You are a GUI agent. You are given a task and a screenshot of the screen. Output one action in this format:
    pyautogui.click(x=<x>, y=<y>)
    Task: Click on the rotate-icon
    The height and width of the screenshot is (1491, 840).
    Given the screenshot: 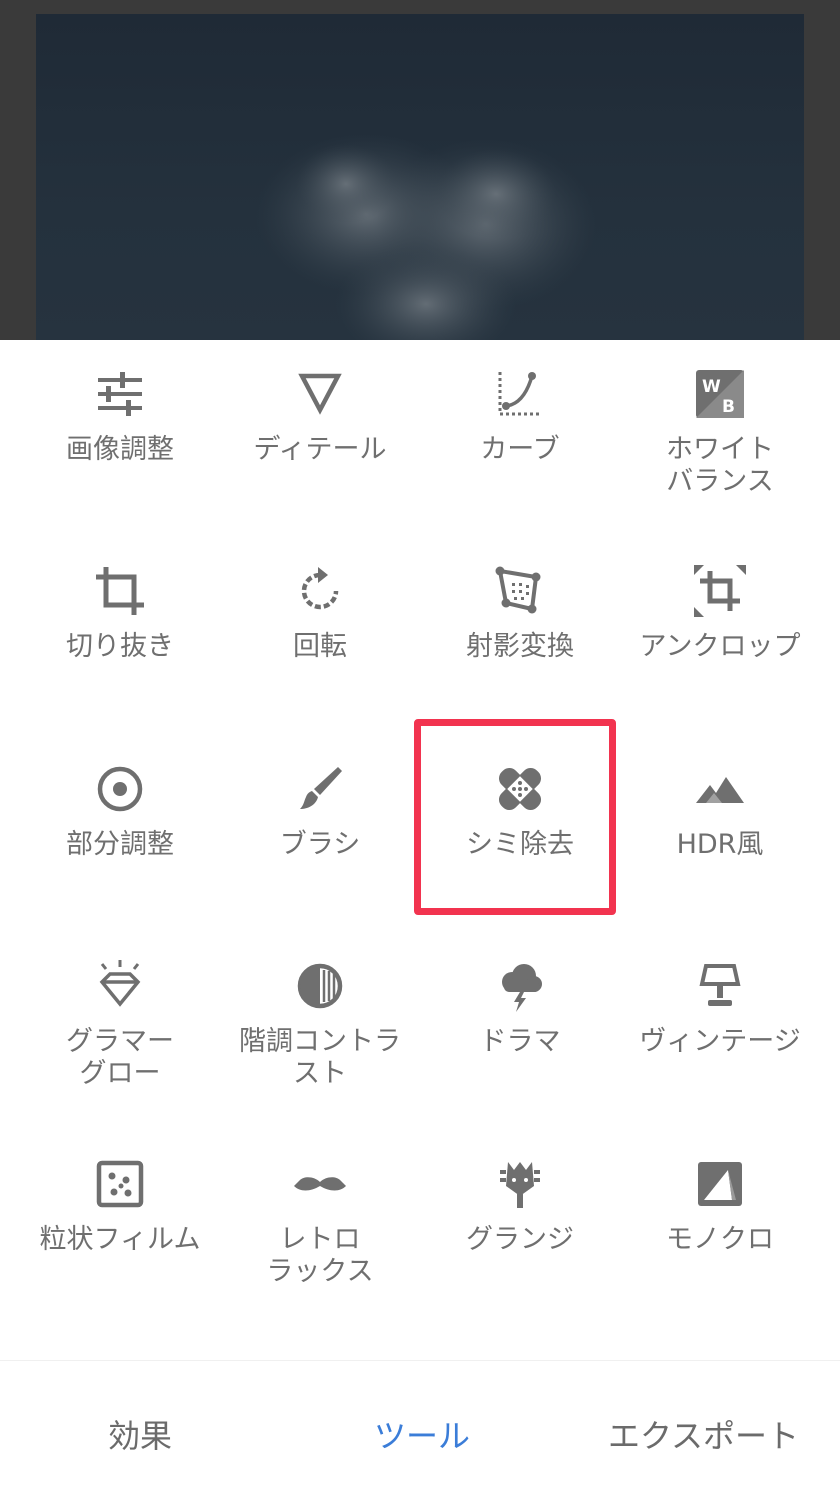 What is the action you would take?
    pyautogui.click(x=320, y=588)
    